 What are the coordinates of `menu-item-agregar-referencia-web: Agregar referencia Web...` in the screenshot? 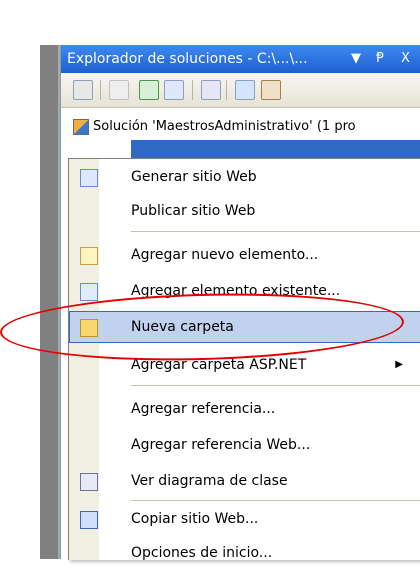 It's located at (244, 445).